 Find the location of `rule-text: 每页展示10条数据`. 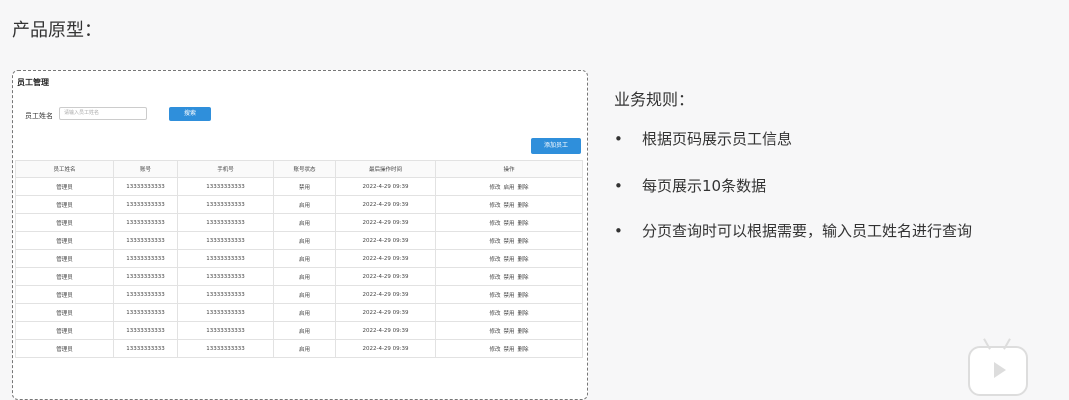

rule-text: 每页展示10条数据 is located at coordinates (704, 186).